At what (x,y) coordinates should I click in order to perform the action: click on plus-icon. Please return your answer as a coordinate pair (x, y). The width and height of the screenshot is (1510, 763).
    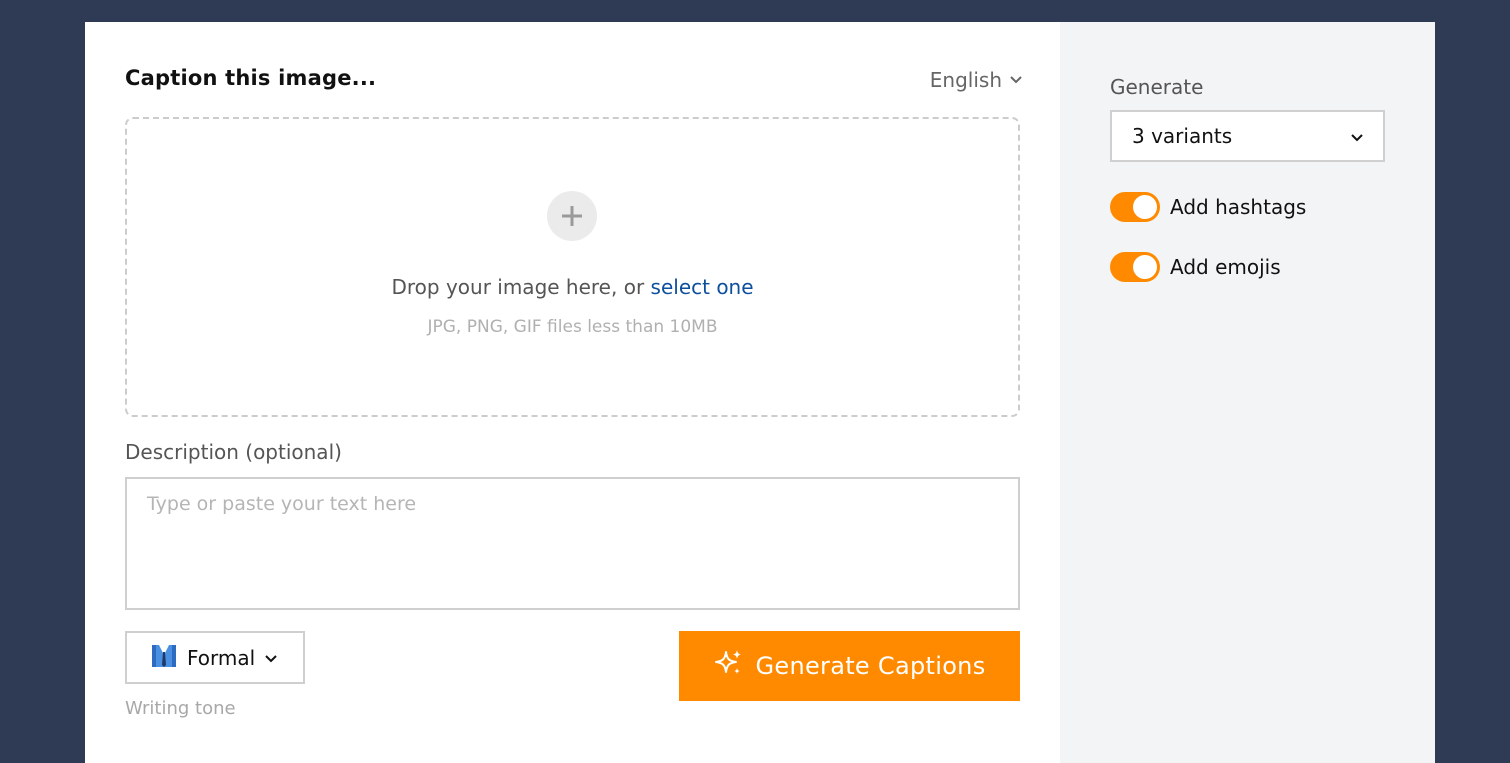
    Looking at the image, I should click on (572, 216).